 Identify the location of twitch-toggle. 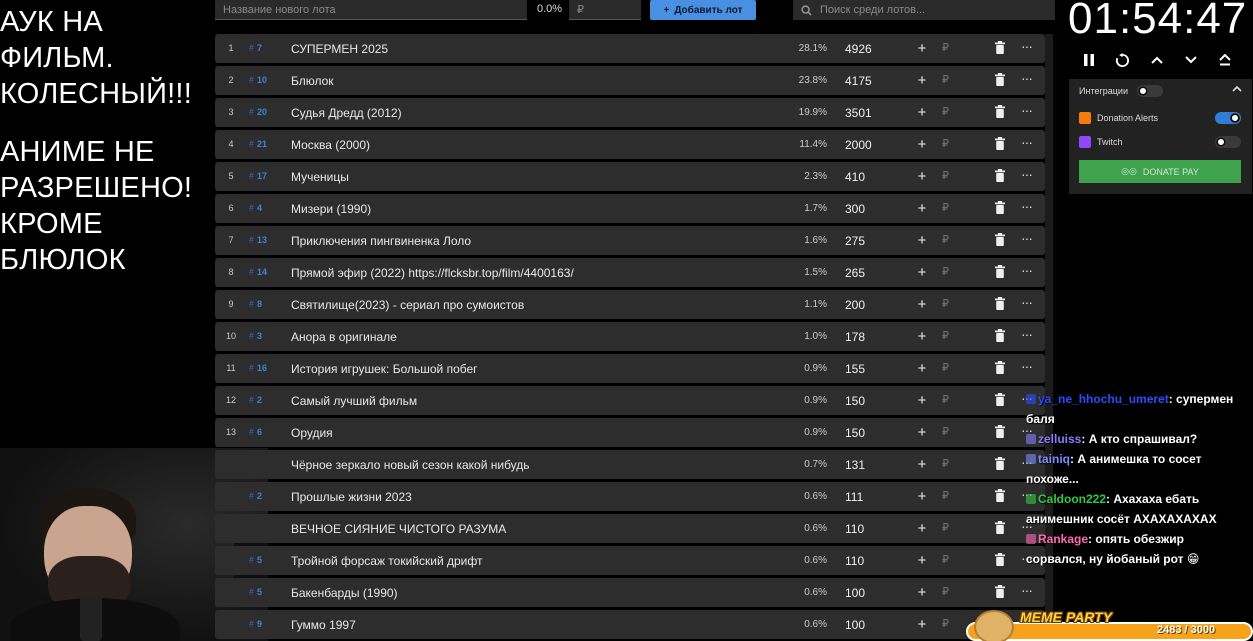
(1228, 142).